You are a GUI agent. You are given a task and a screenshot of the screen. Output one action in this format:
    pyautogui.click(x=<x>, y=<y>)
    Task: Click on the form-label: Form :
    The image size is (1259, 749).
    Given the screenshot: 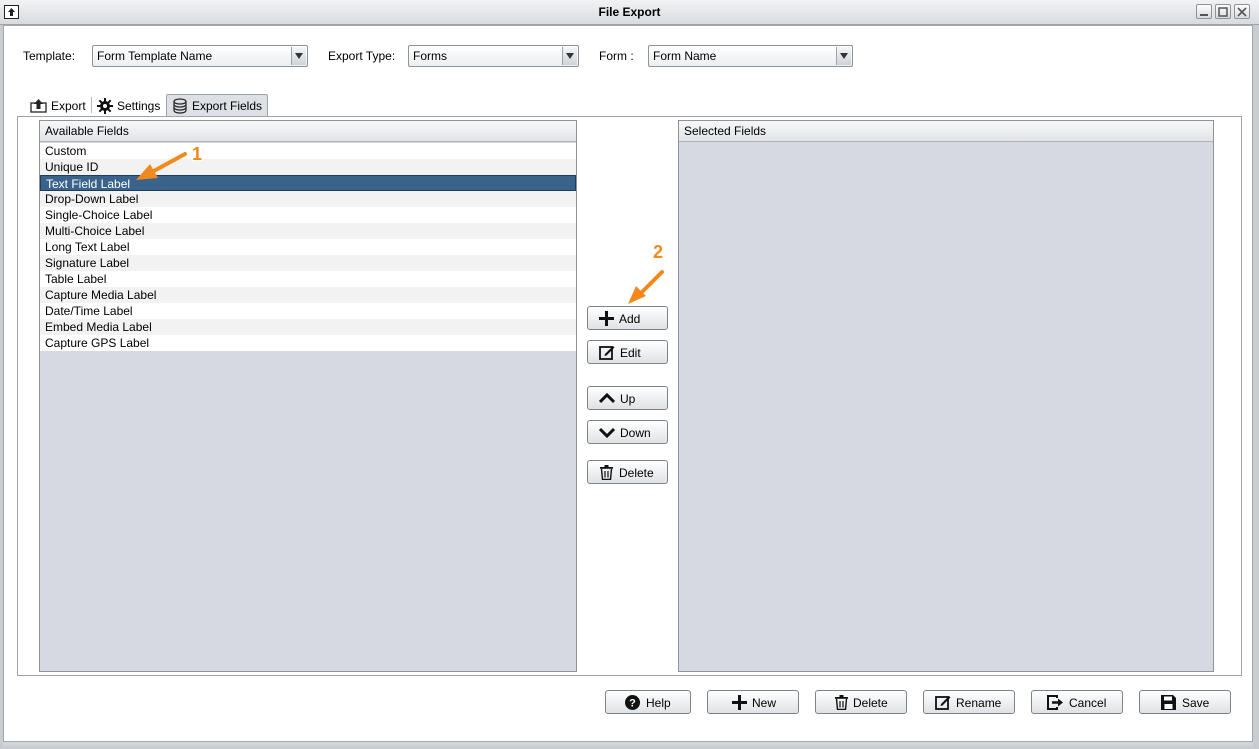 What is the action you would take?
    pyautogui.click(x=616, y=56)
    